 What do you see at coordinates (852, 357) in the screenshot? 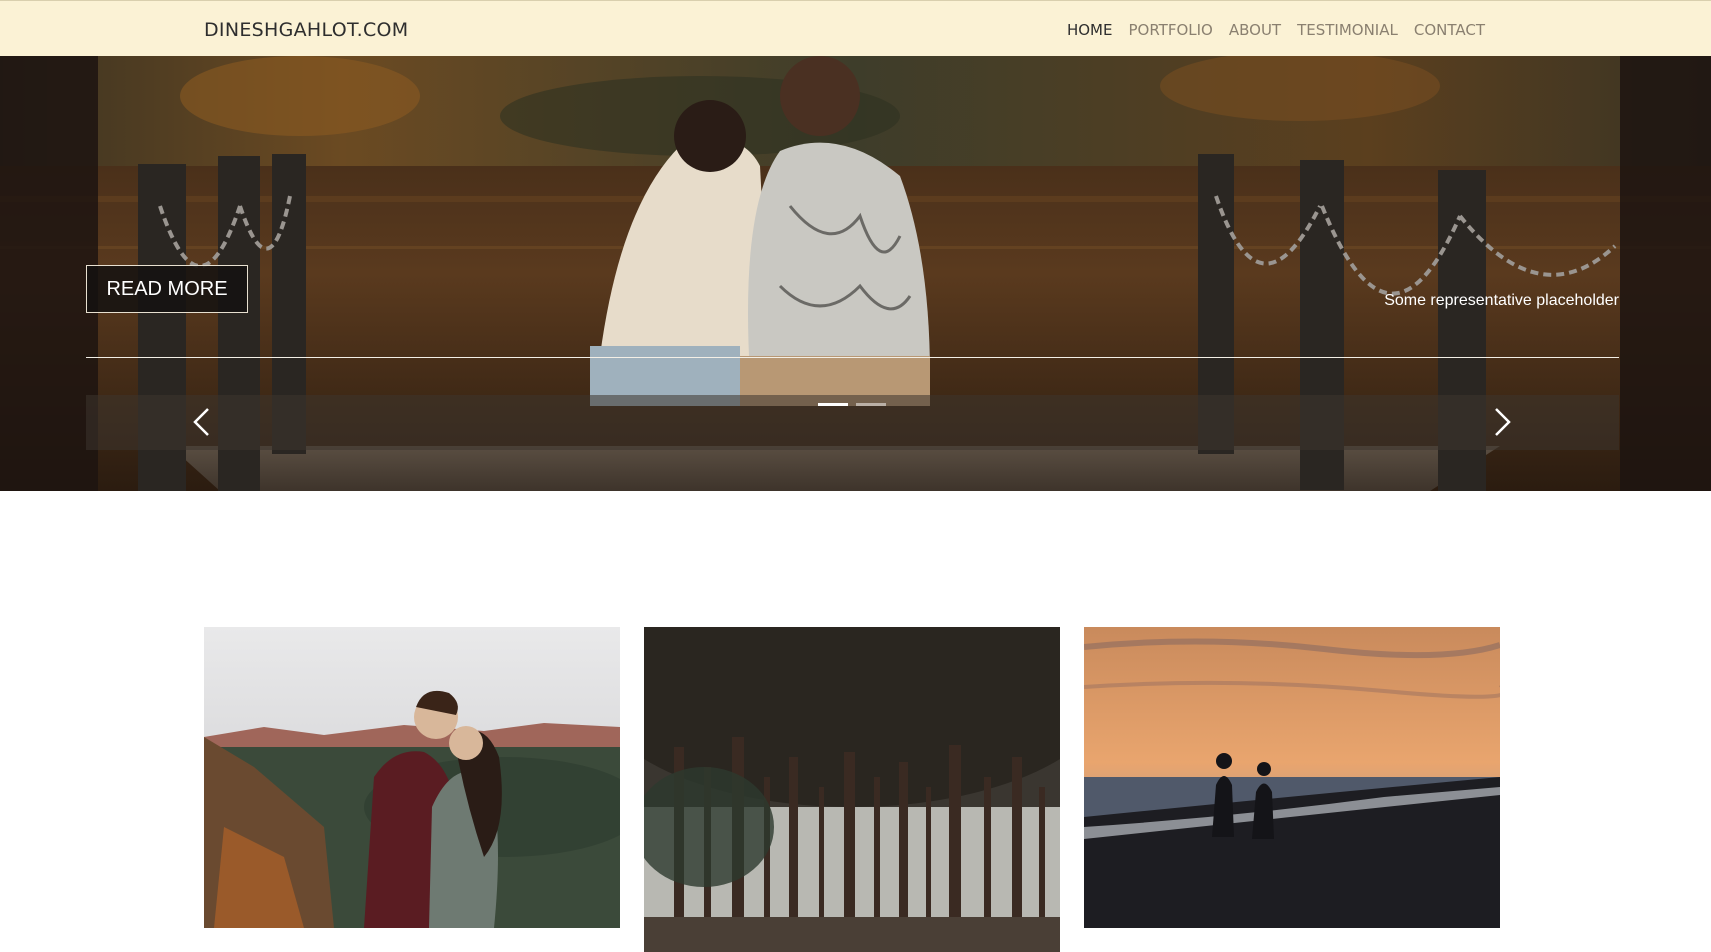
I see `hero-divider` at bounding box center [852, 357].